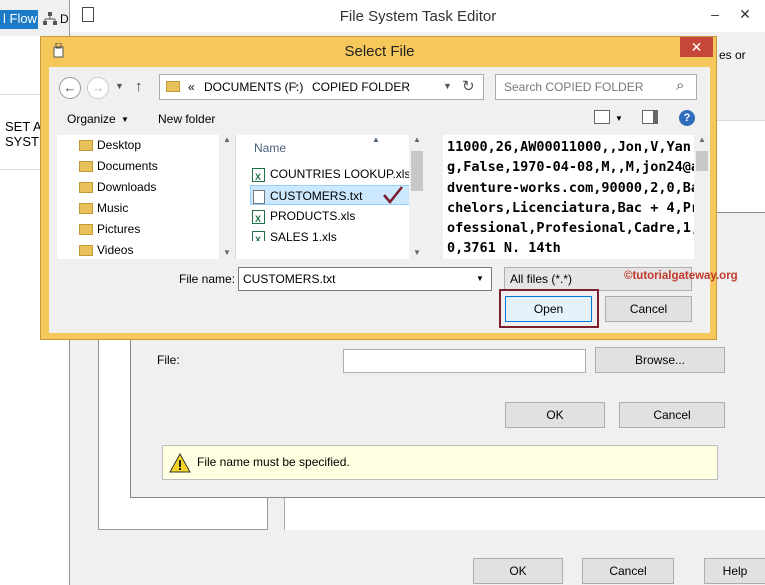 Image resolution: width=765 pixels, height=585 pixels. What do you see at coordinates (702, 197) in the screenshot?
I see `preview-scrollbar: ▲` at bounding box center [702, 197].